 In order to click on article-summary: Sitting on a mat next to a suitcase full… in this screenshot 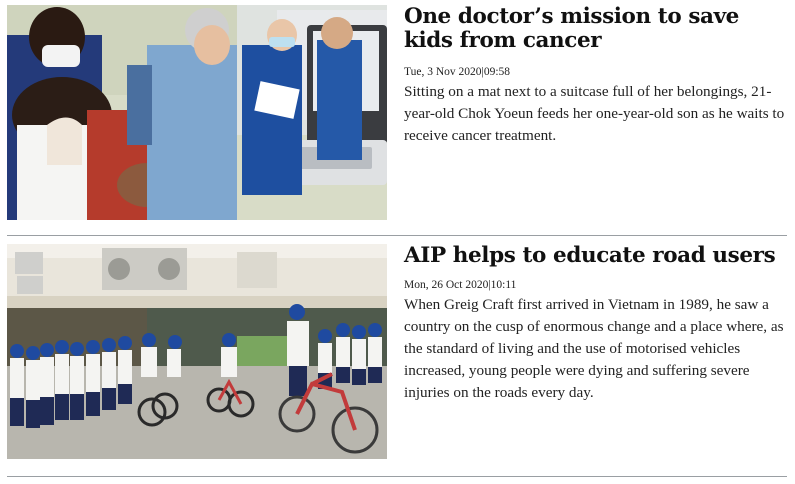, I will do `click(594, 113)`.